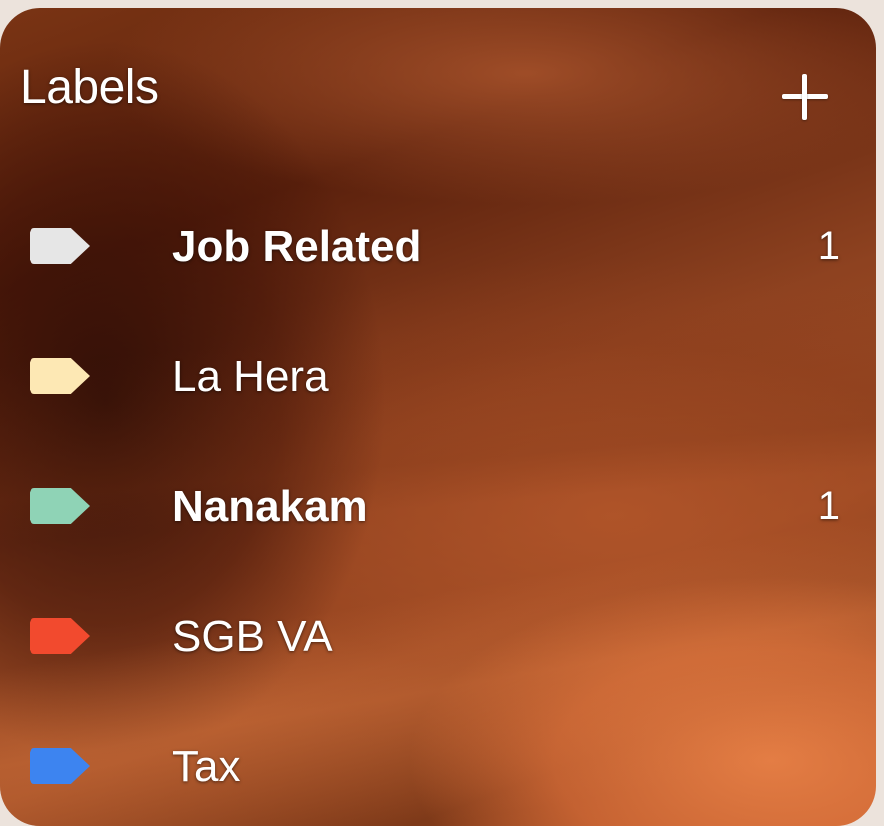  Describe the element at coordinates (250, 376) in the screenshot. I see `label-name: La Hera` at that location.